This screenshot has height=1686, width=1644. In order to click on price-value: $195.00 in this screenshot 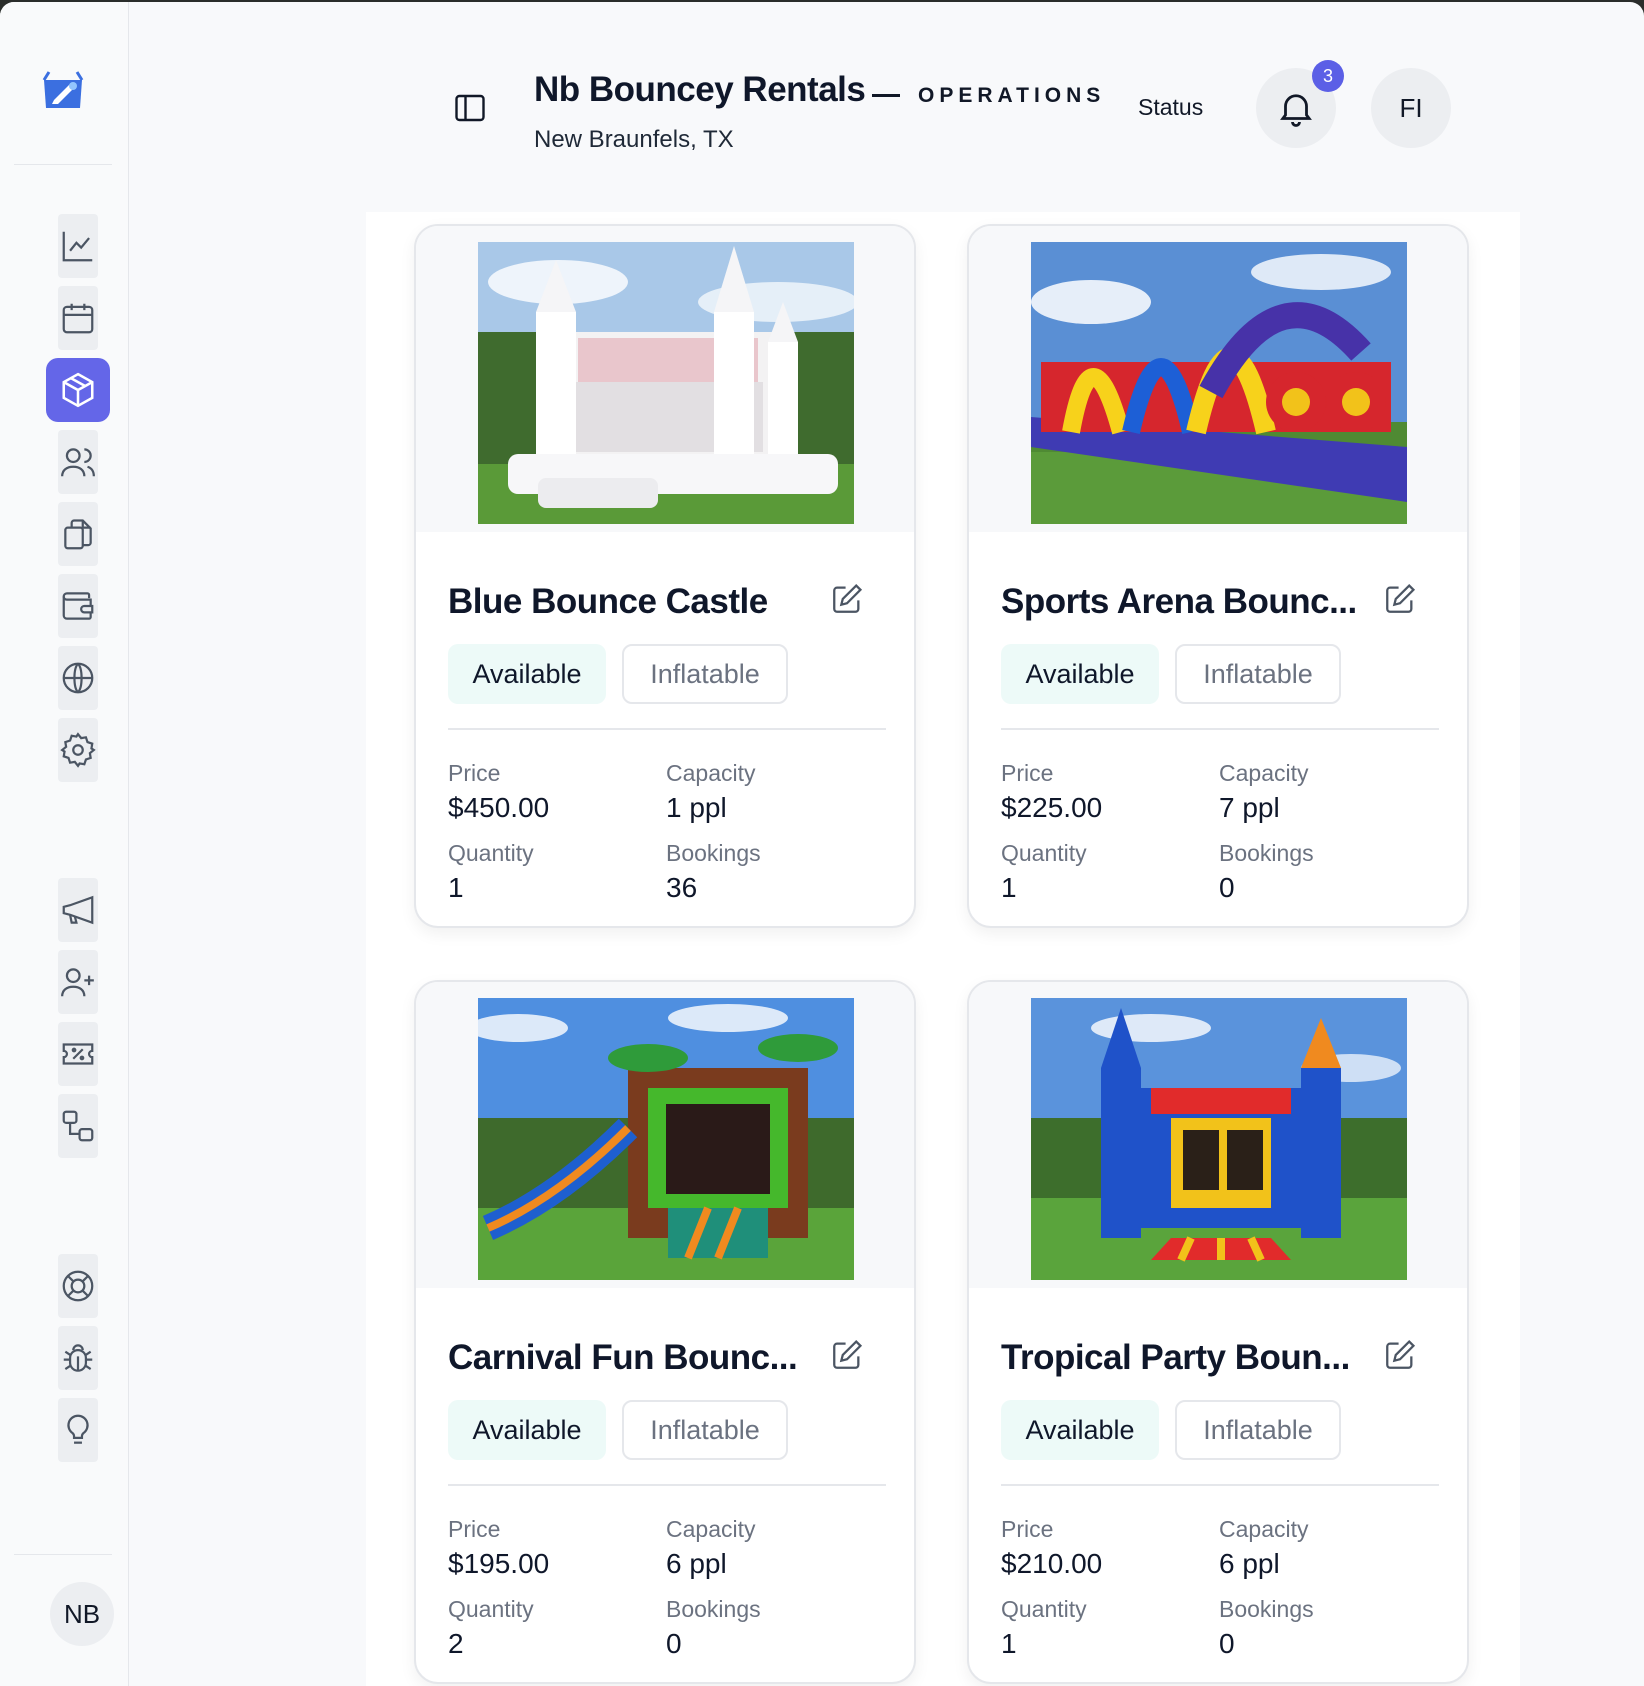, I will do `click(499, 1563)`.